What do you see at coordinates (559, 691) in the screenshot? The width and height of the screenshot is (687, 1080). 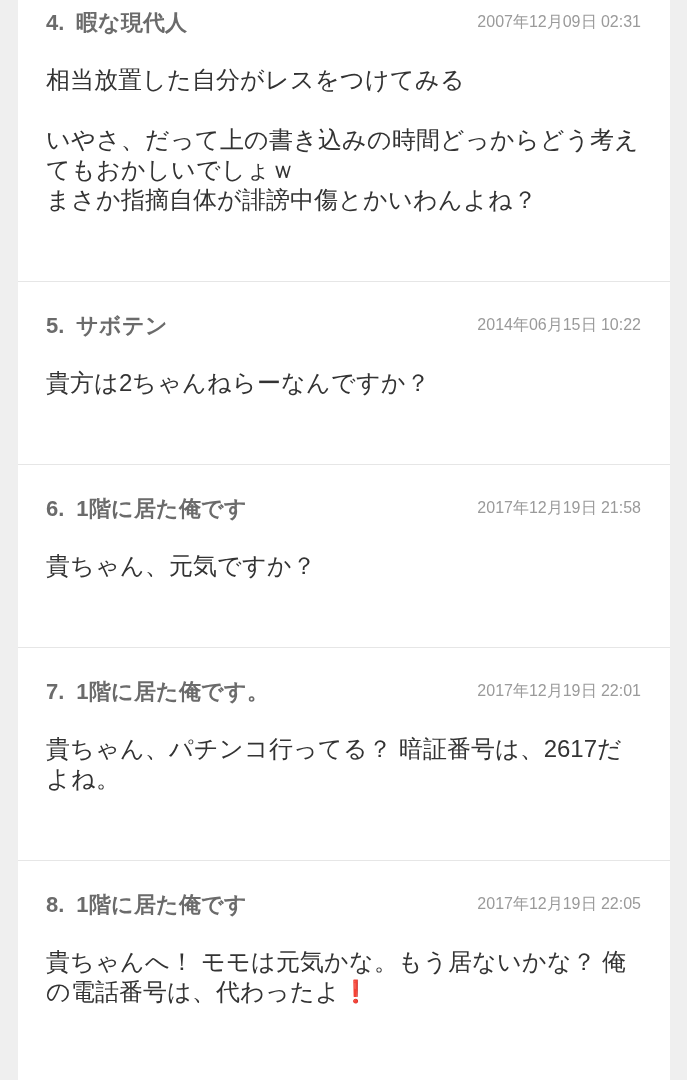 I see `post-date: 2017年12月19日 22:01` at bounding box center [559, 691].